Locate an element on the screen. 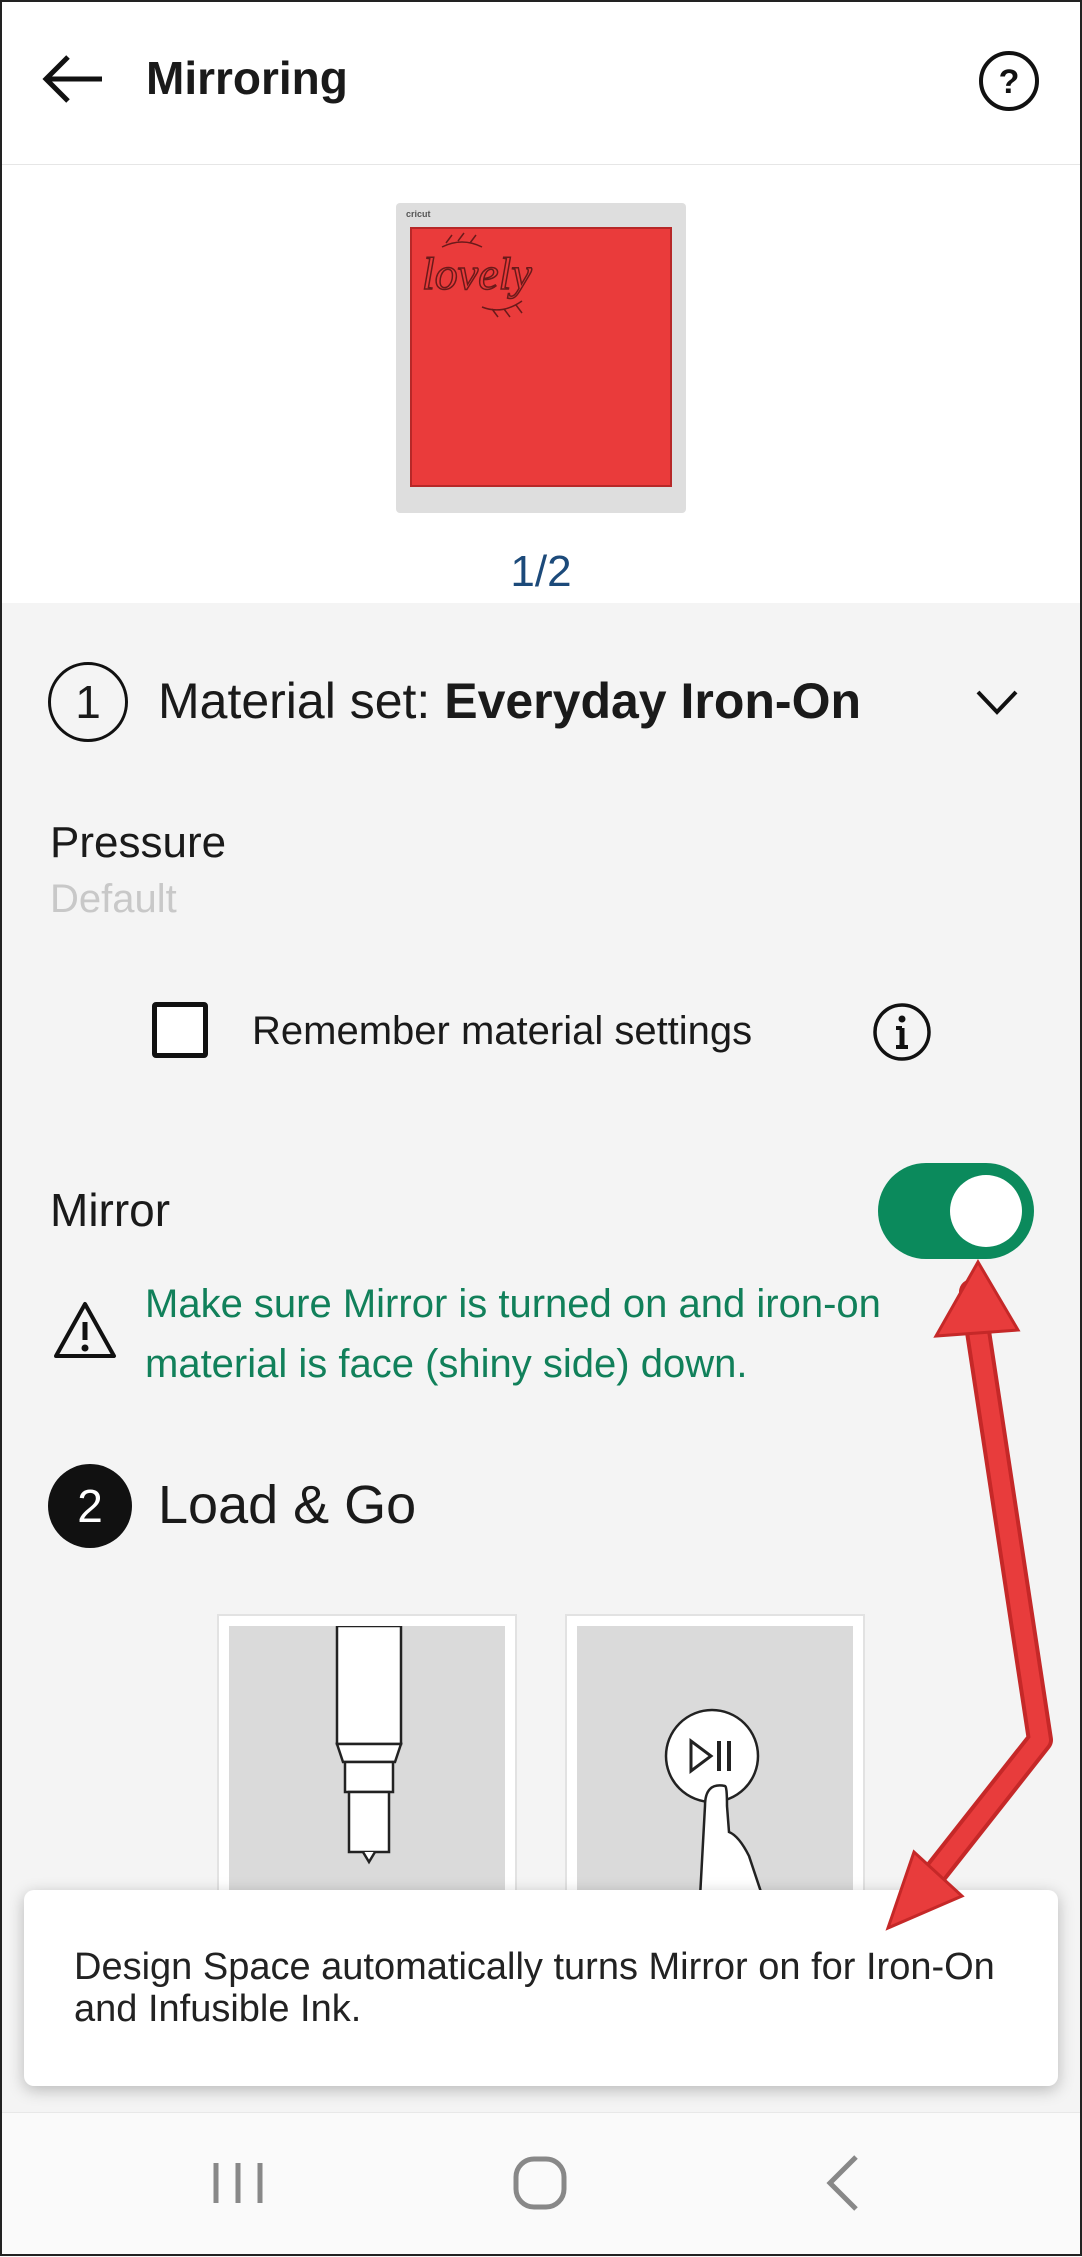 The image size is (1082, 2257). mat-brand: cricut is located at coordinates (418, 214).